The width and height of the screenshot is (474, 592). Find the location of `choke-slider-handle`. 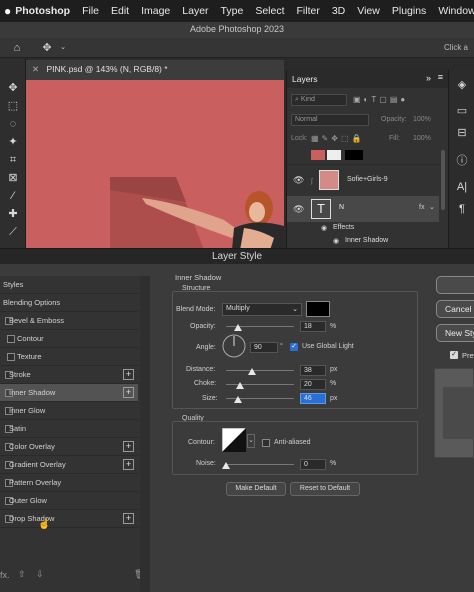

choke-slider-handle is located at coordinates (239, 385).